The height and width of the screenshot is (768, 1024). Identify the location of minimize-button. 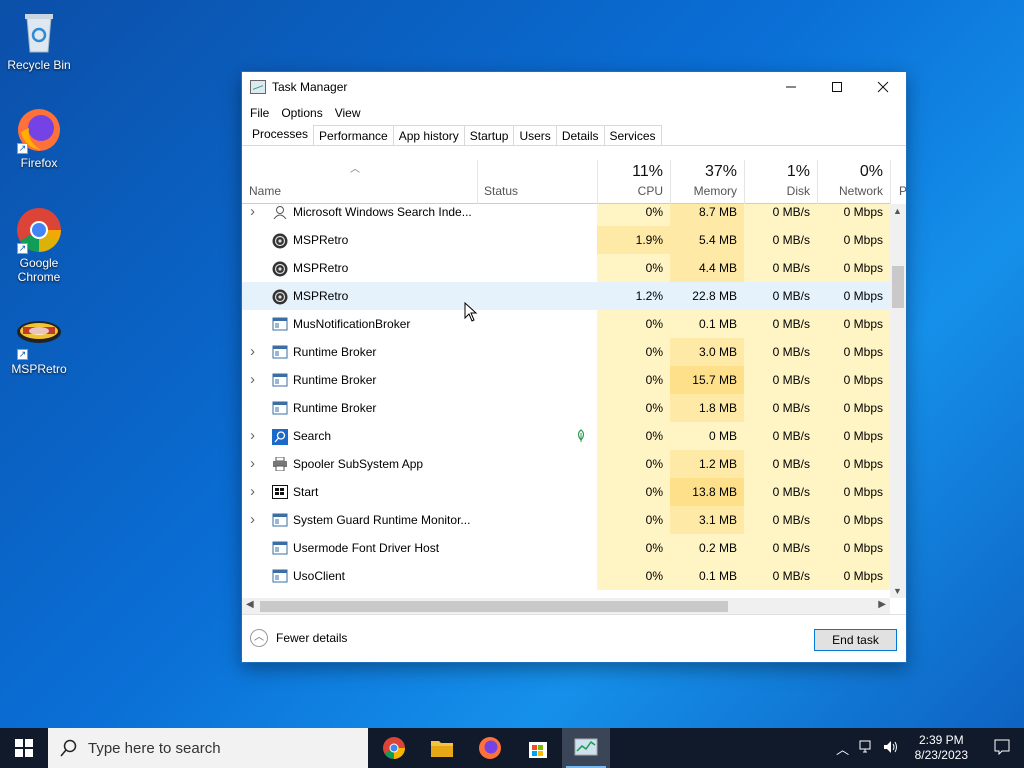
(791, 87).